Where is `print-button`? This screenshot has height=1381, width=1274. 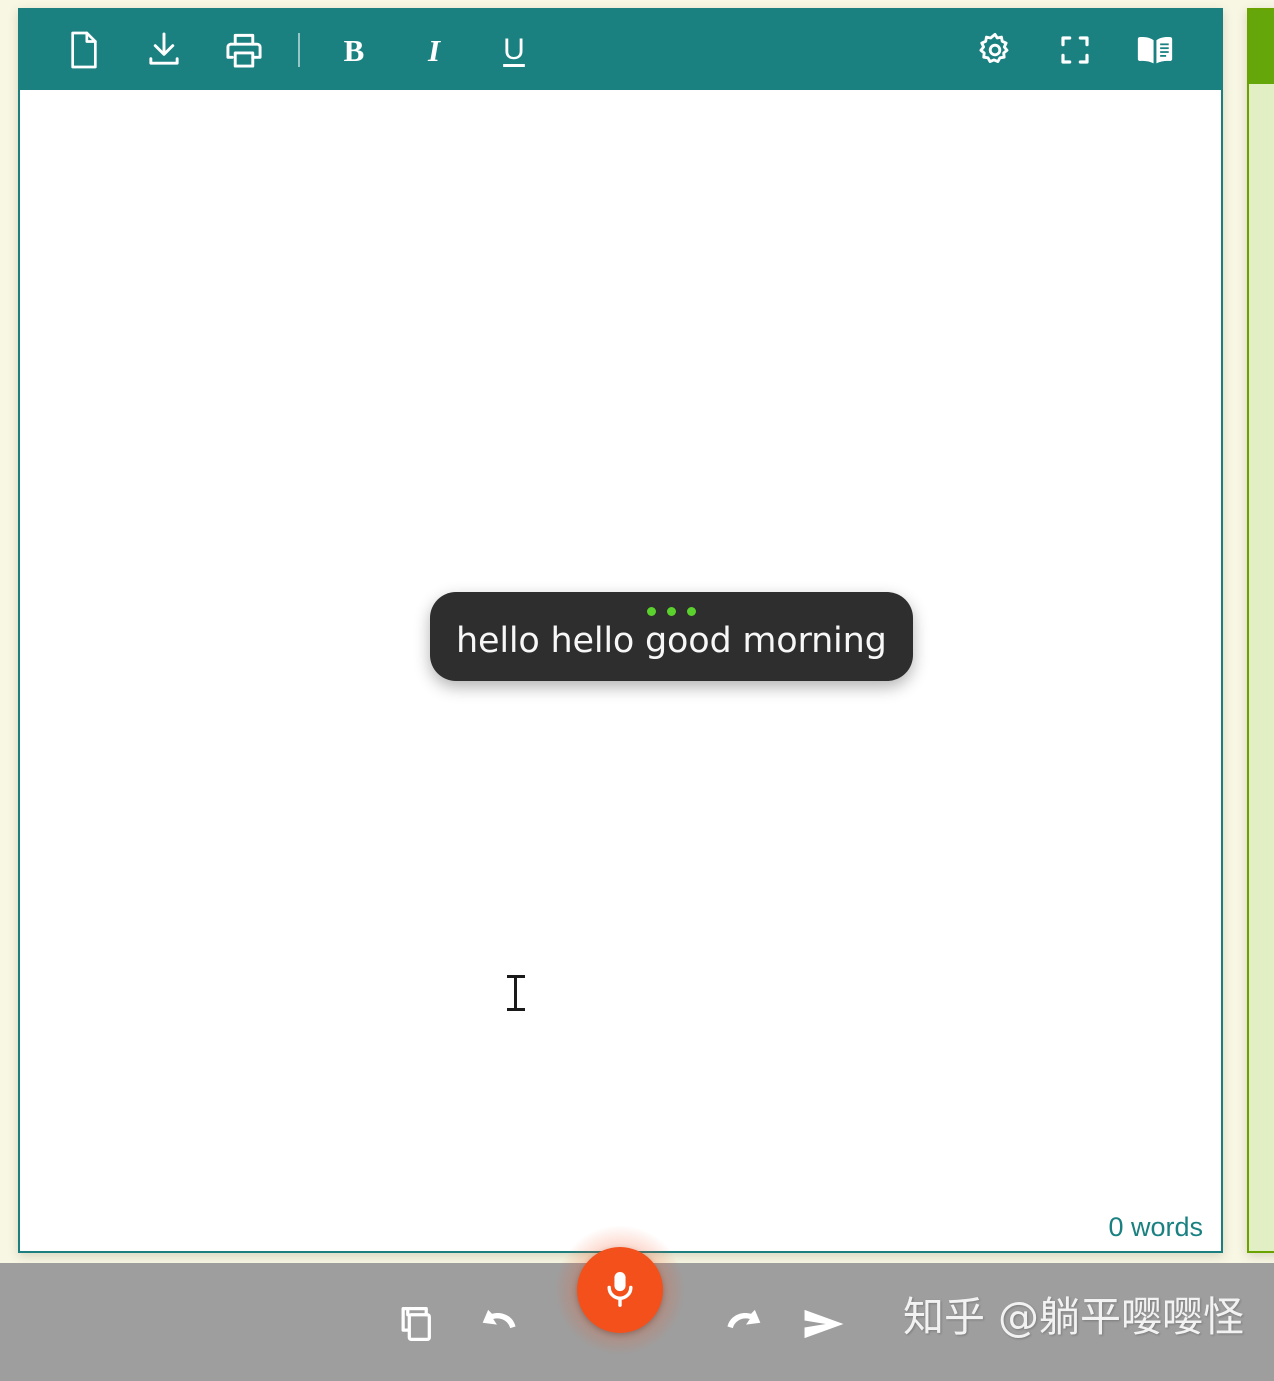
print-button is located at coordinates (244, 50).